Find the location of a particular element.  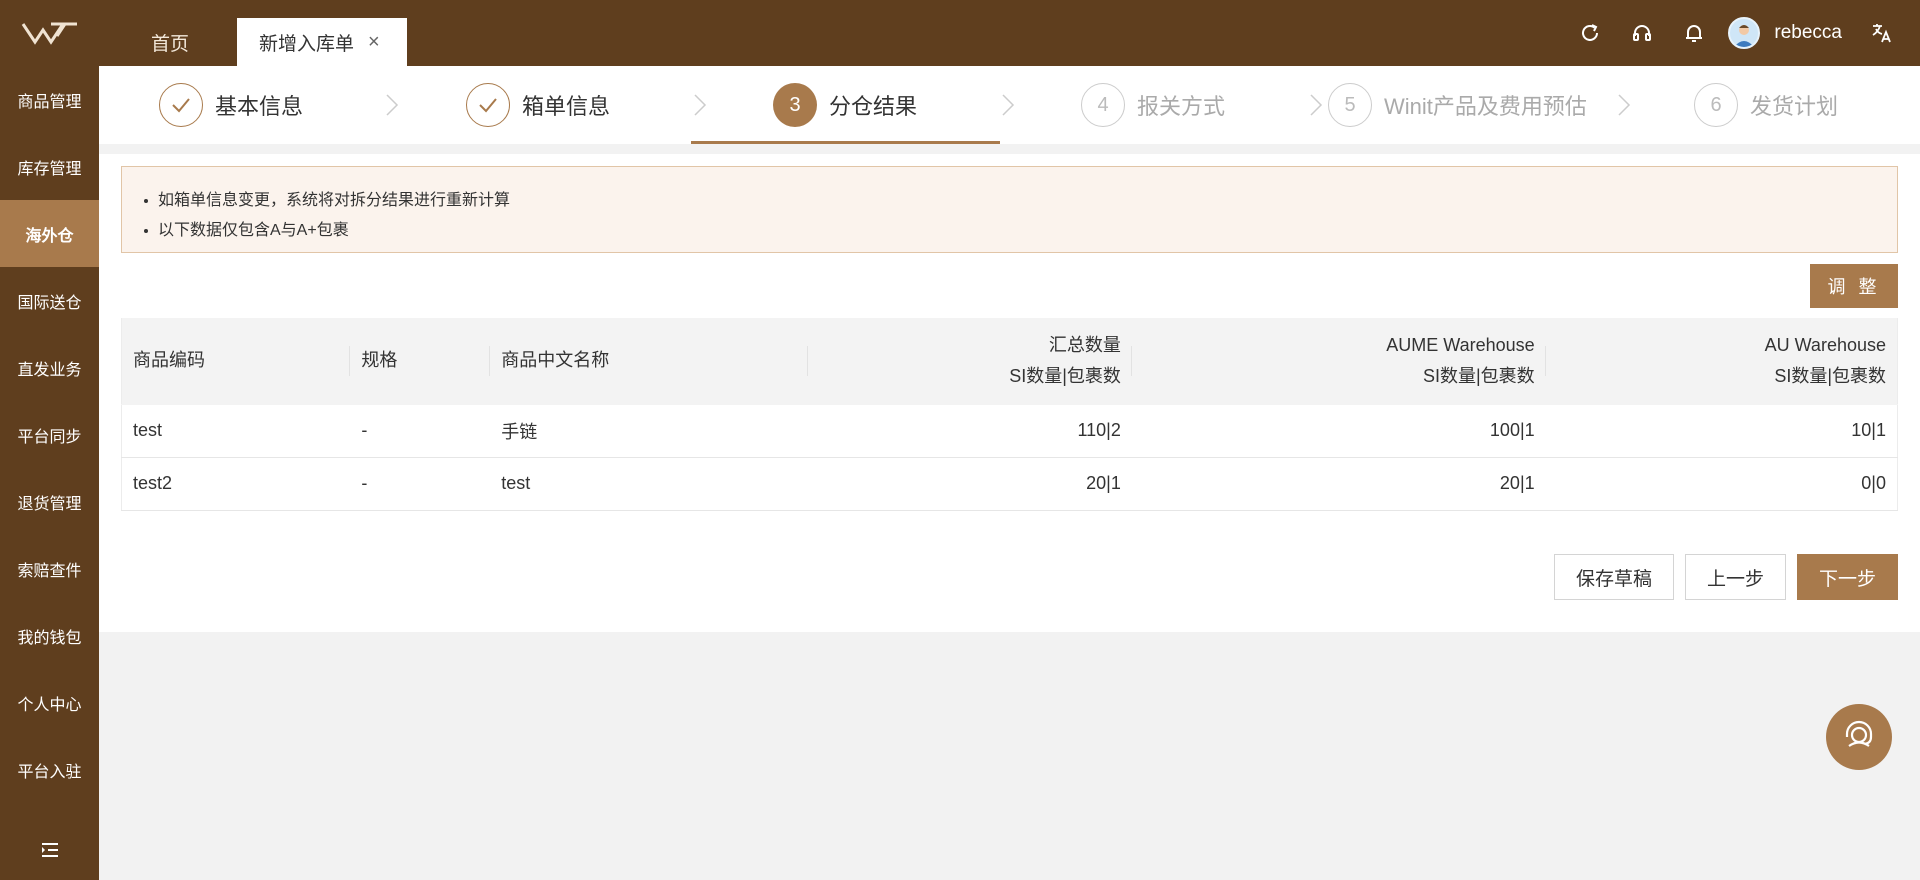

sidebar-item-profile: 个人中心 is located at coordinates (49, 702).